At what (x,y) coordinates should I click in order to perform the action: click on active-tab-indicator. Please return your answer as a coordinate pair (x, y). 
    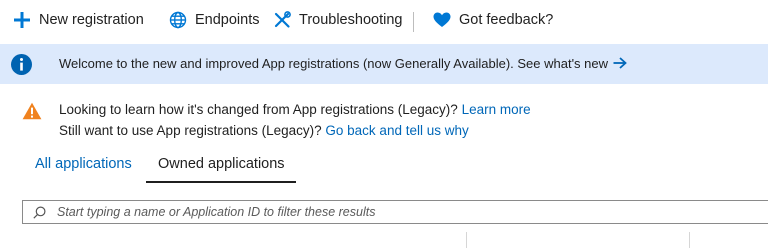
    Looking at the image, I should click on (221, 182).